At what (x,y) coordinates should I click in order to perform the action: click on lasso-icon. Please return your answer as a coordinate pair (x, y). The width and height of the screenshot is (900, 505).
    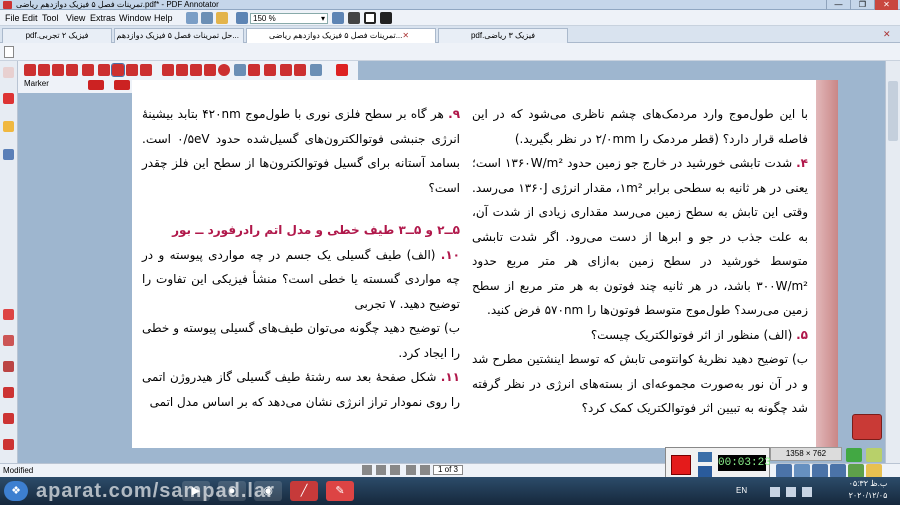
    Looking at the image, I should click on (72, 70).